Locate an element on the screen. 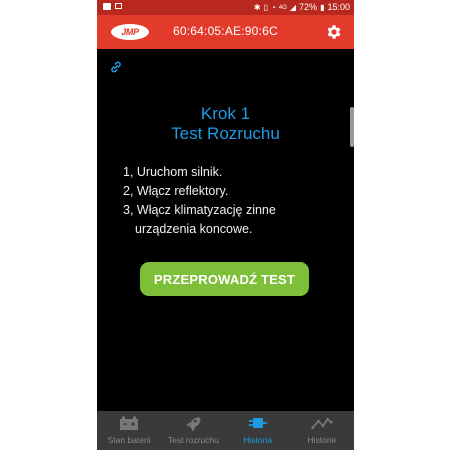 This screenshot has height=450, width=450. nav-item-history: Historia is located at coordinates (258, 430).